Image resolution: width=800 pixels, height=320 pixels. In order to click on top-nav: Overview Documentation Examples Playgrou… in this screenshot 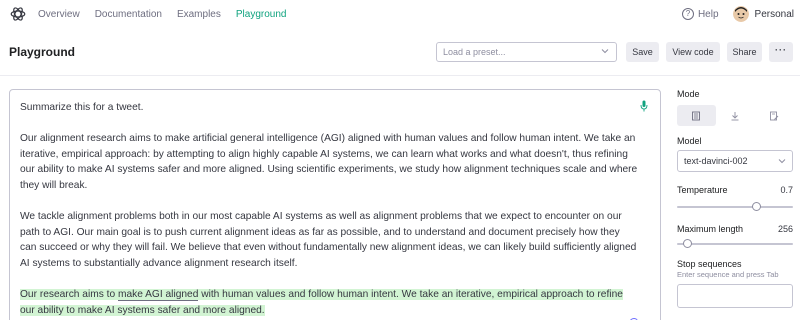, I will do `click(400, 14)`.